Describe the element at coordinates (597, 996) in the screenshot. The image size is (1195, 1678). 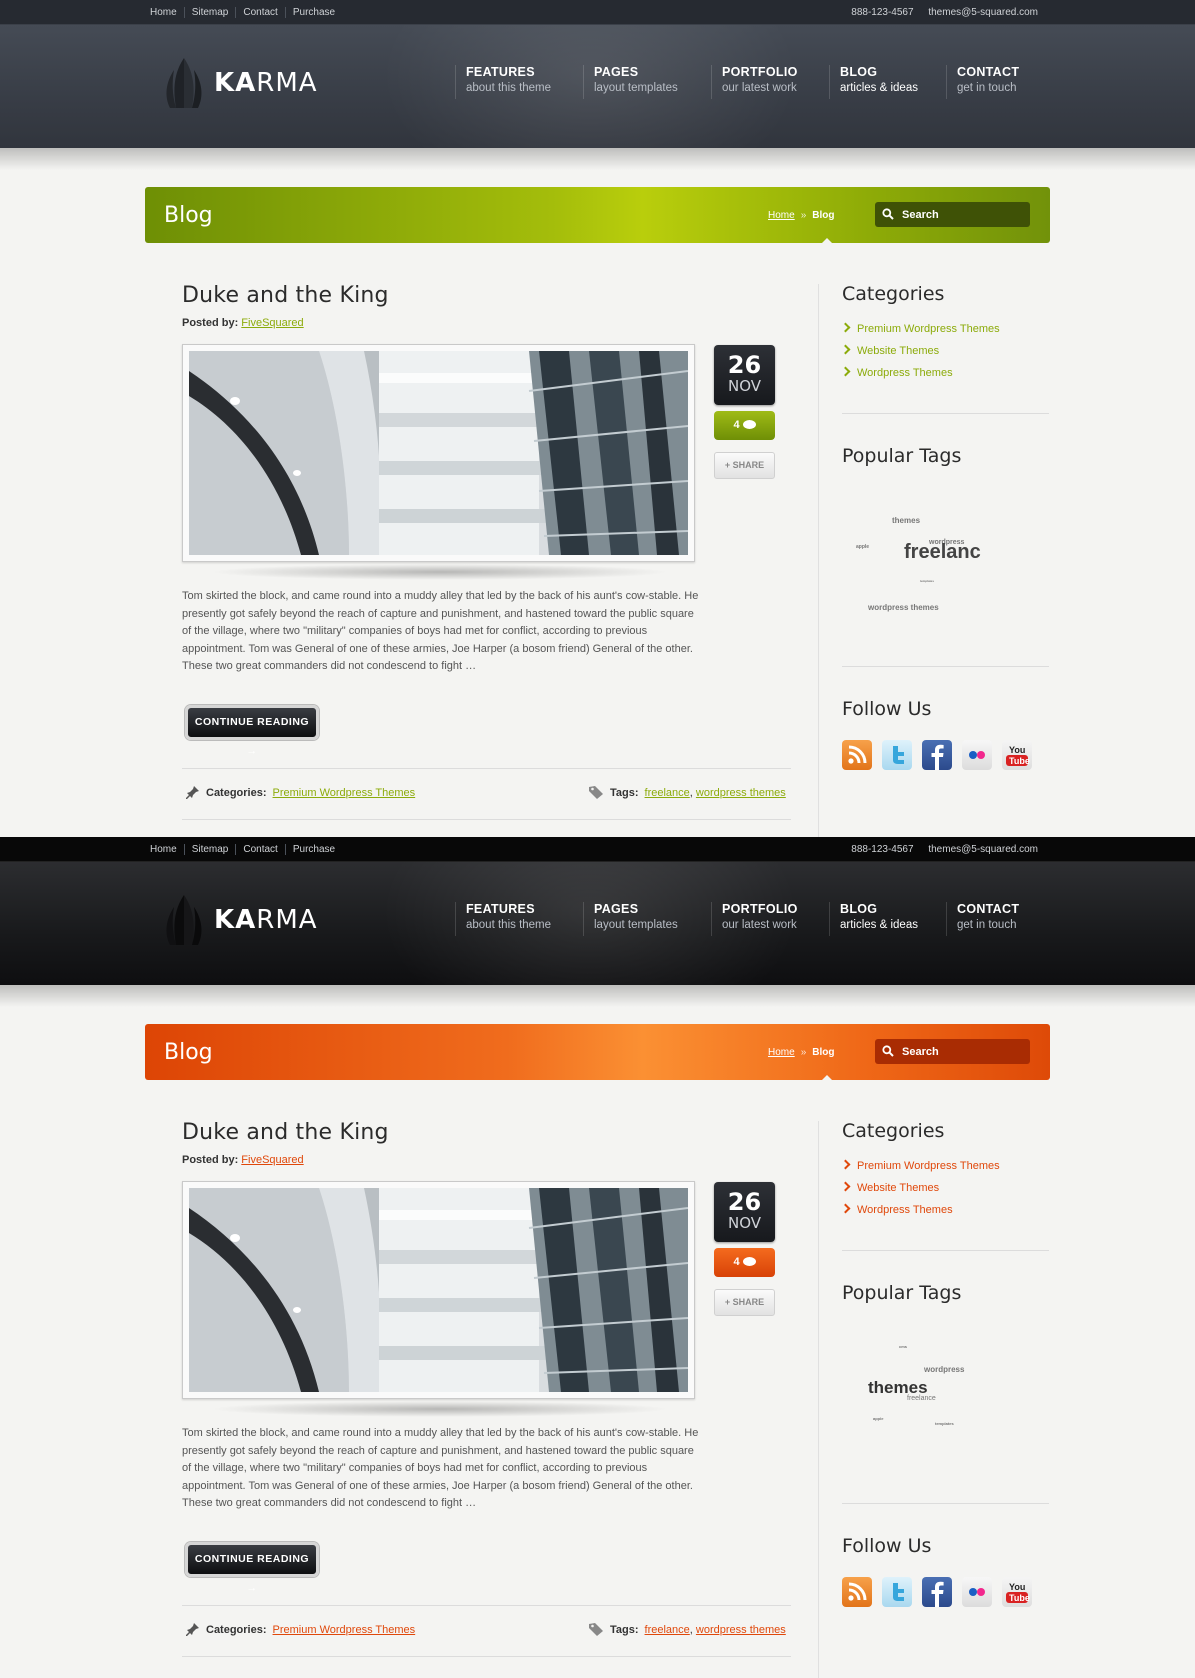
I see `header-shadow` at that location.